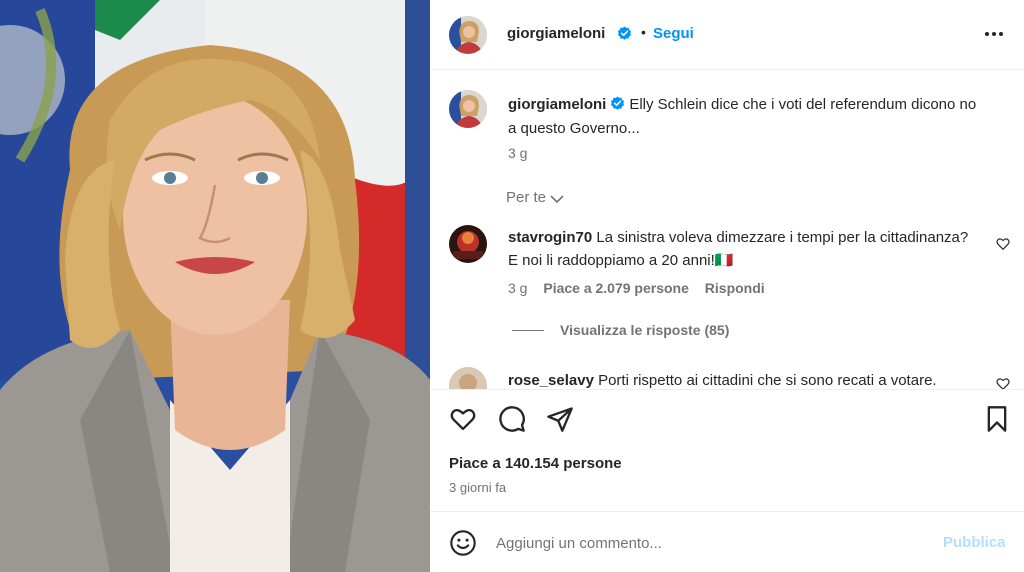  What do you see at coordinates (727, 35) in the screenshot?
I see `post-header: giorgiameloni • Segui` at bounding box center [727, 35].